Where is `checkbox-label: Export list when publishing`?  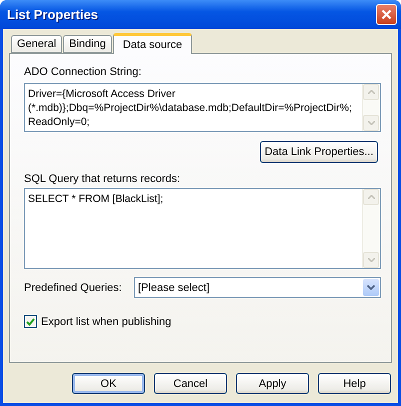
checkbox-label: Export list when publishing is located at coordinates (106, 322).